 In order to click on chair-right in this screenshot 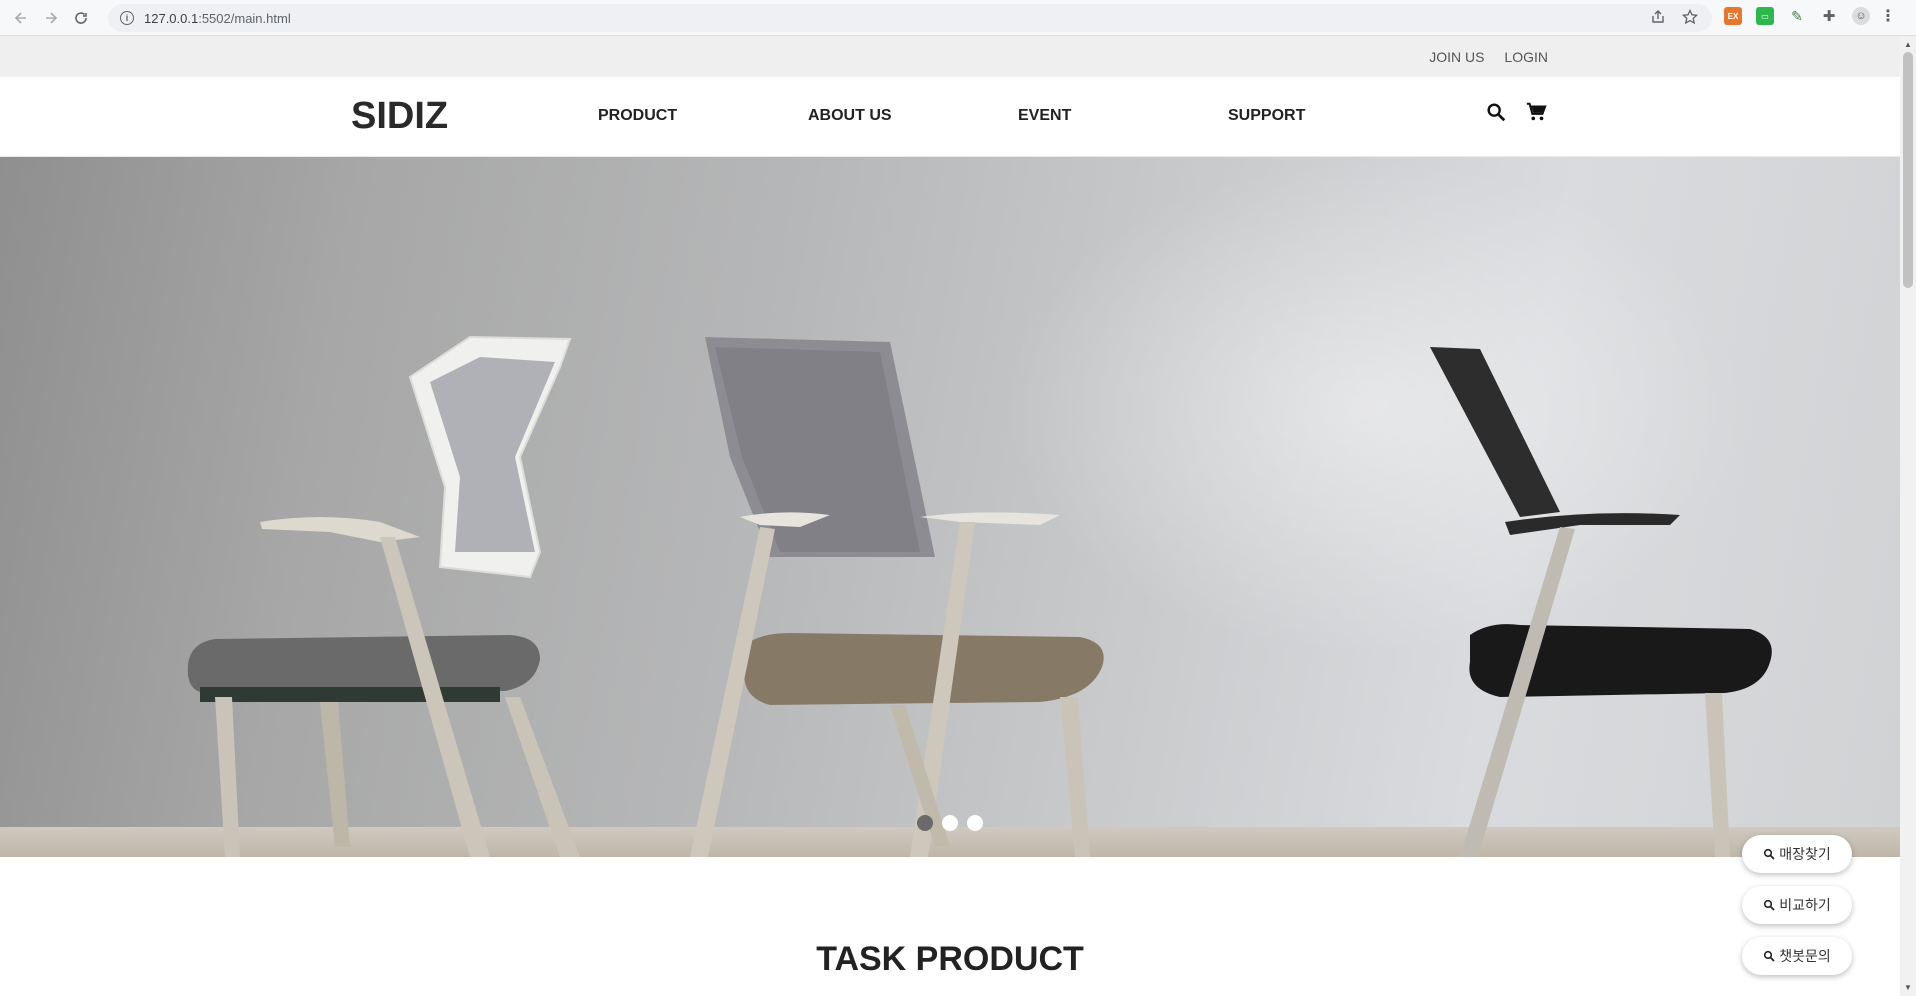, I will do `click(1601, 602)`.